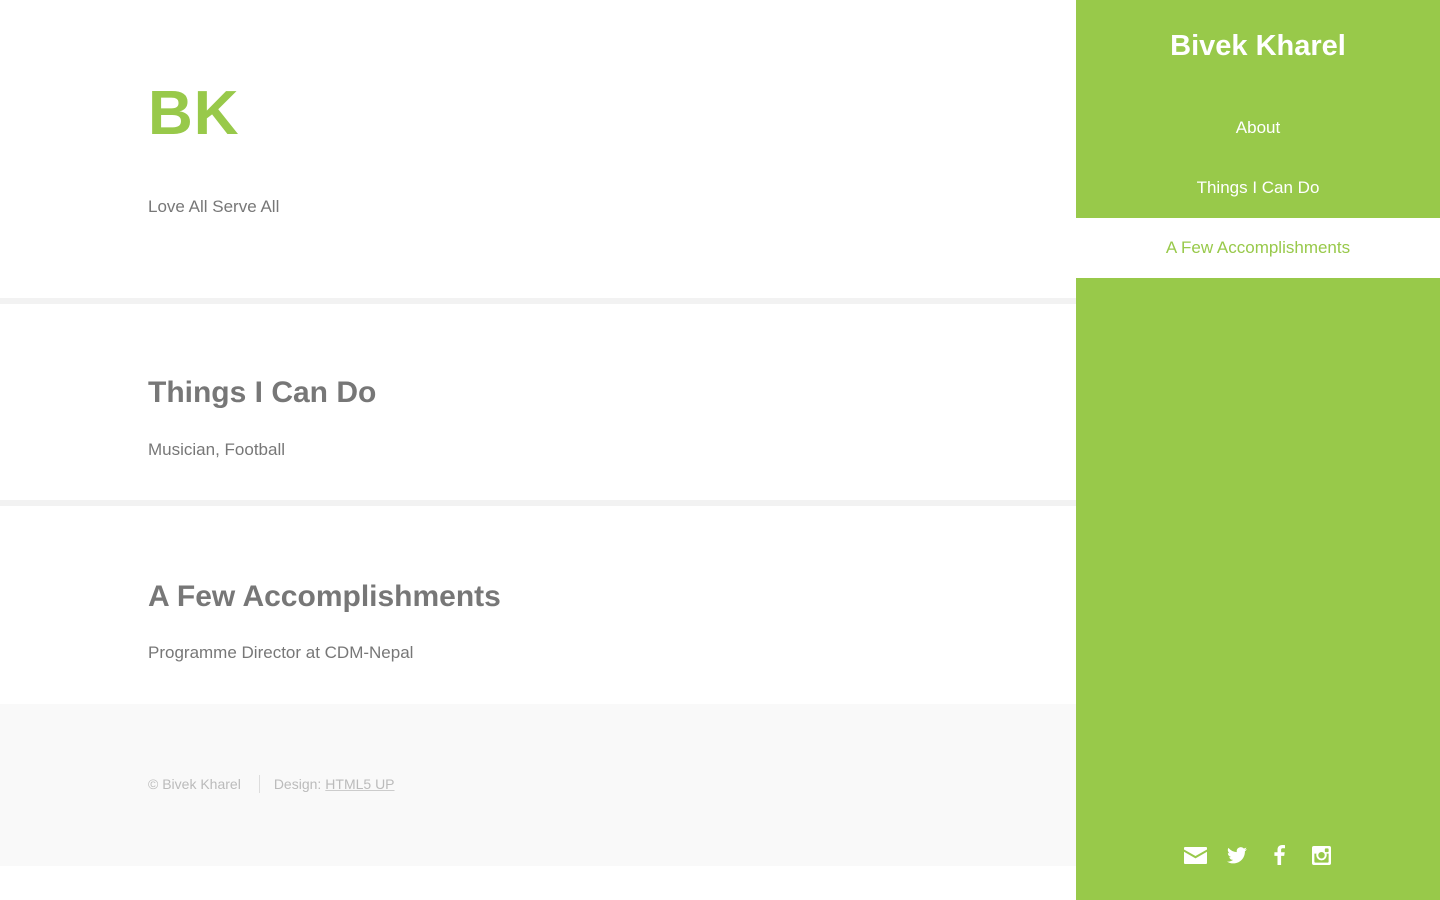  Describe the element at coordinates (281, 652) in the screenshot. I see `accomplishments-text: Programme Director at CDM-Nepal` at that location.